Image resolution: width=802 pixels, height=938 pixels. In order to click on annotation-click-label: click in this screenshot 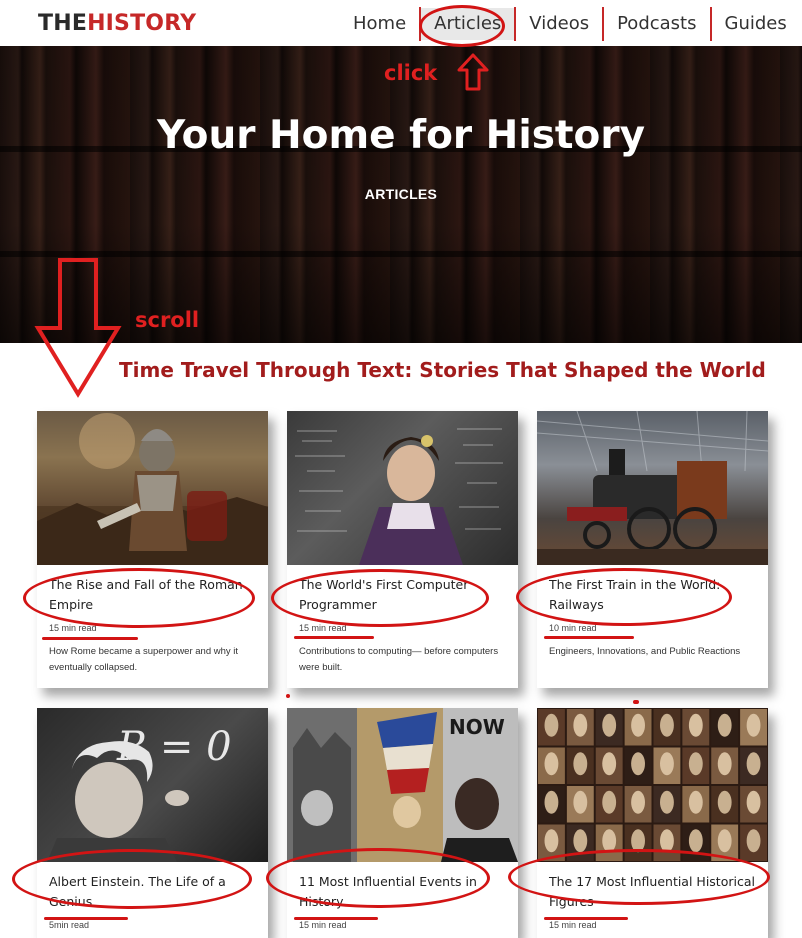, I will do `click(411, 73)`.